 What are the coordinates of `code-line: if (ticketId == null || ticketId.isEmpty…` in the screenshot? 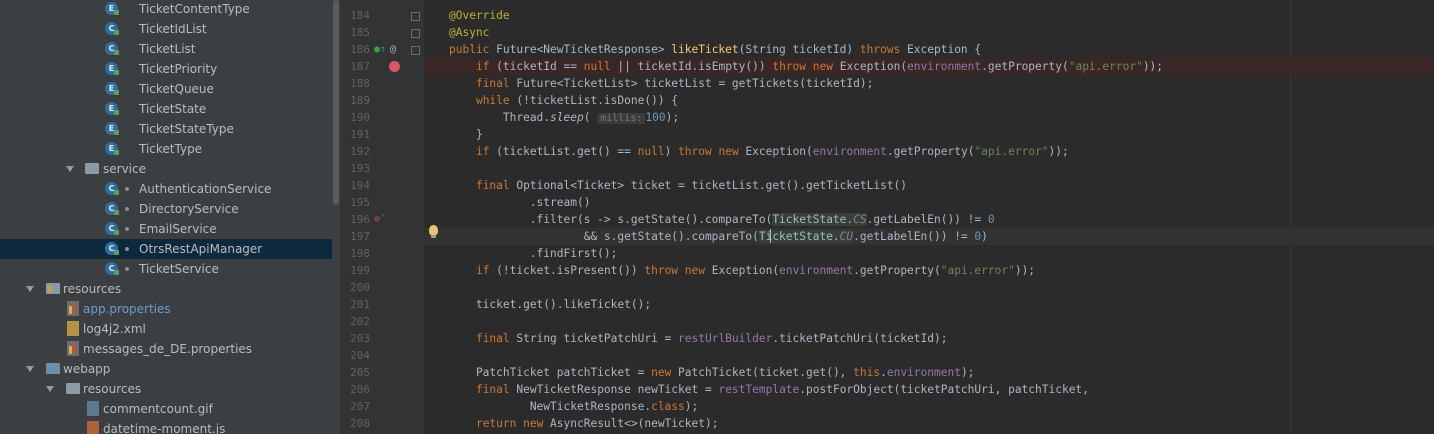 It's located at (929, 66).